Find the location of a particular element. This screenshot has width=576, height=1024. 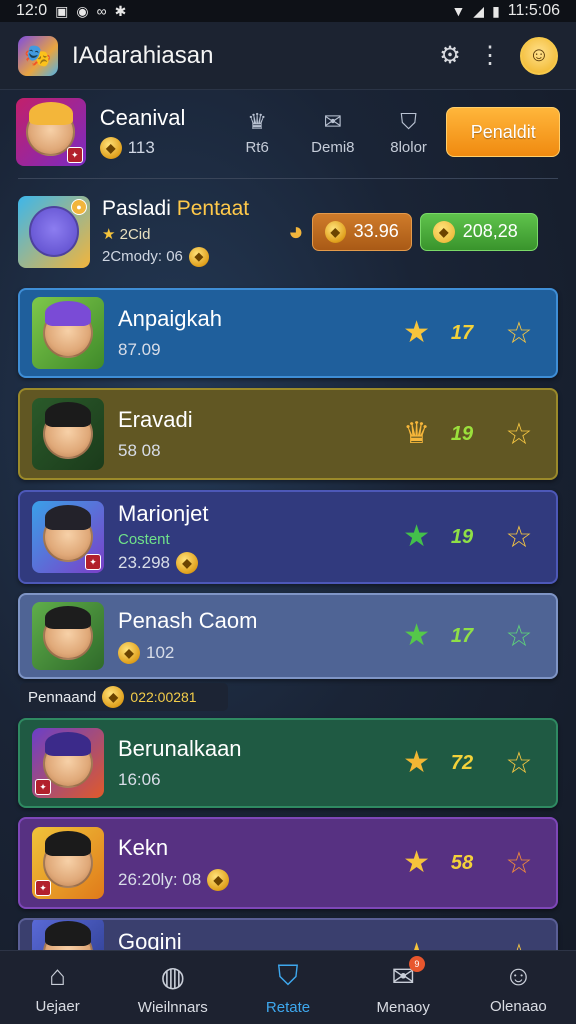

row-avatar is located at coordinates (68, 636).